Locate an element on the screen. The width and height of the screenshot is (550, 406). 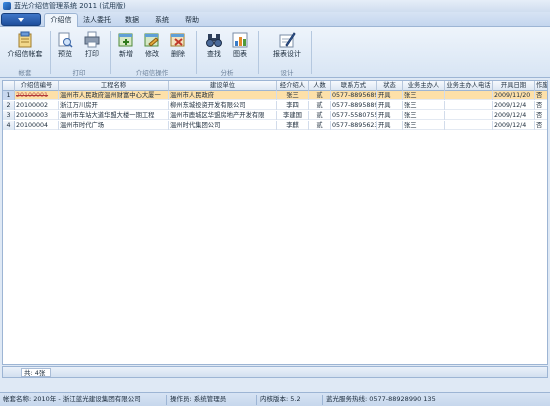
preview-button: 预览 is located at coordinates (65, 47).